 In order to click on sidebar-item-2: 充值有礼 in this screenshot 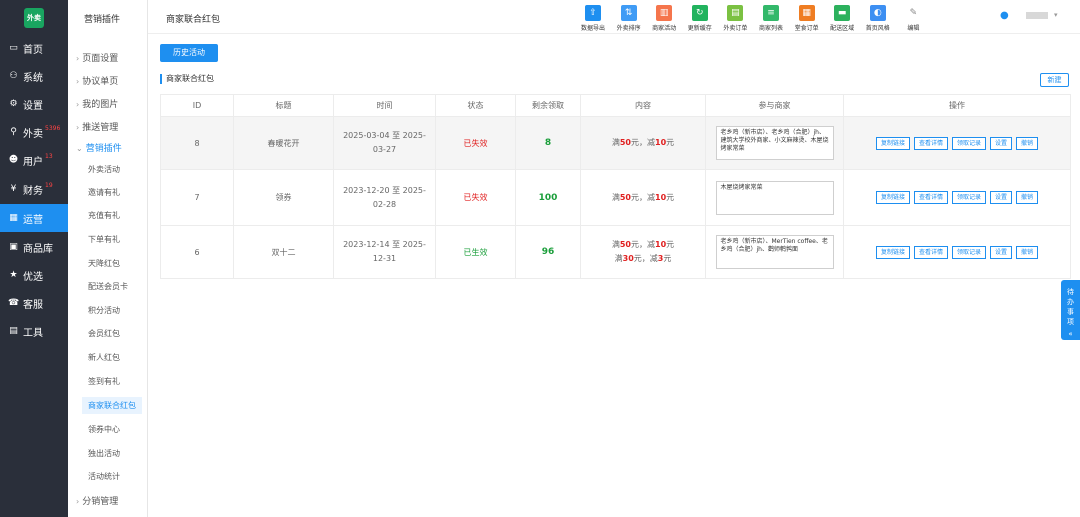, I will do `click(104, 215)`.